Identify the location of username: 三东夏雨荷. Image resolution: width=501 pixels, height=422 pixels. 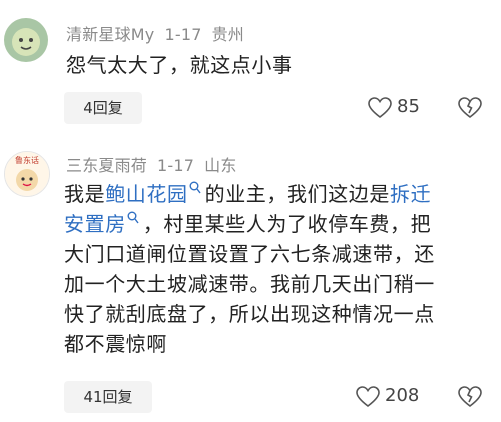
(106, 165).